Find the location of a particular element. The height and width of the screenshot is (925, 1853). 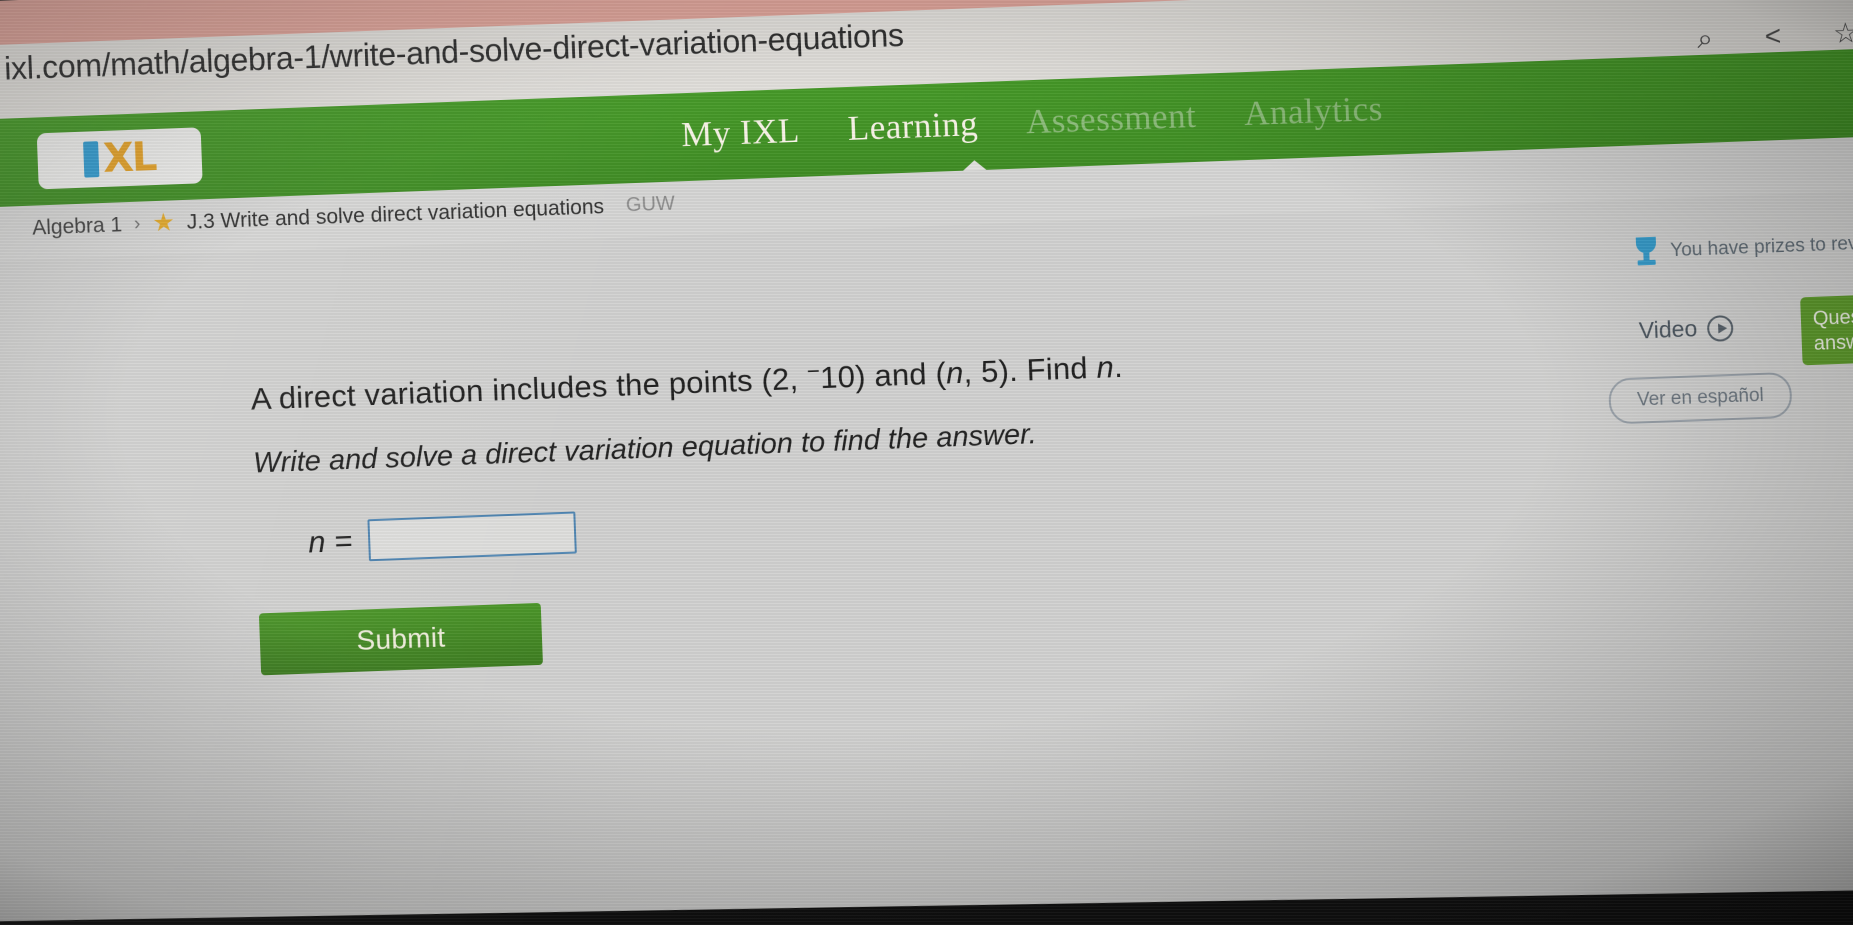

video-link: Video is located at coordinates (1686, 329).